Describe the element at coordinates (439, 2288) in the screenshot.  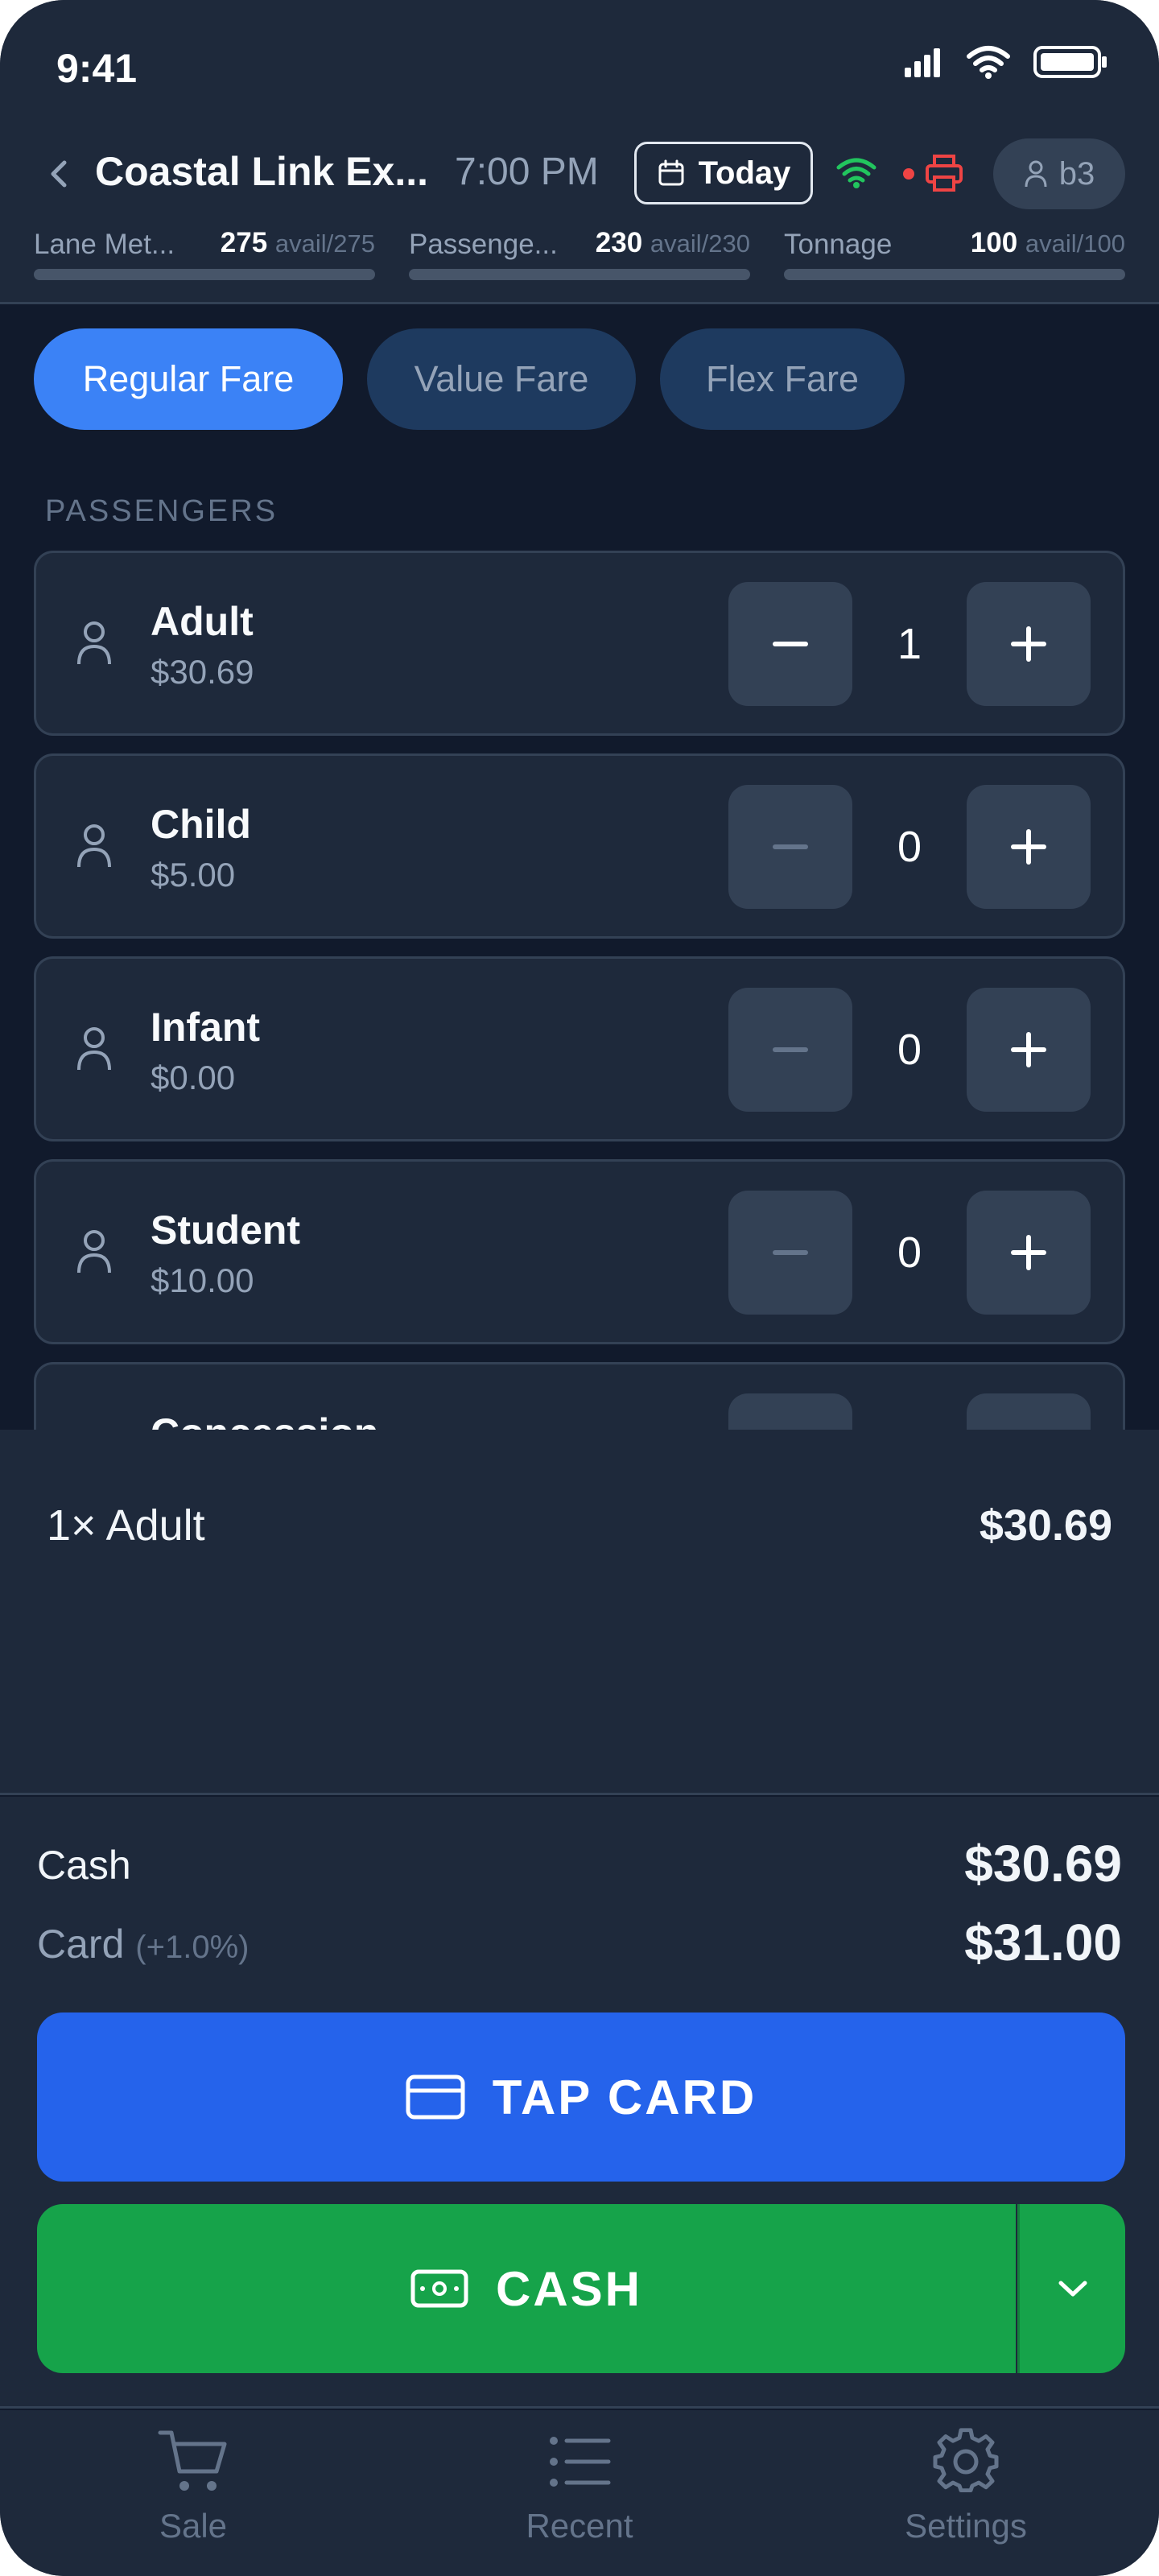
I see `banknote-icon` at that location.